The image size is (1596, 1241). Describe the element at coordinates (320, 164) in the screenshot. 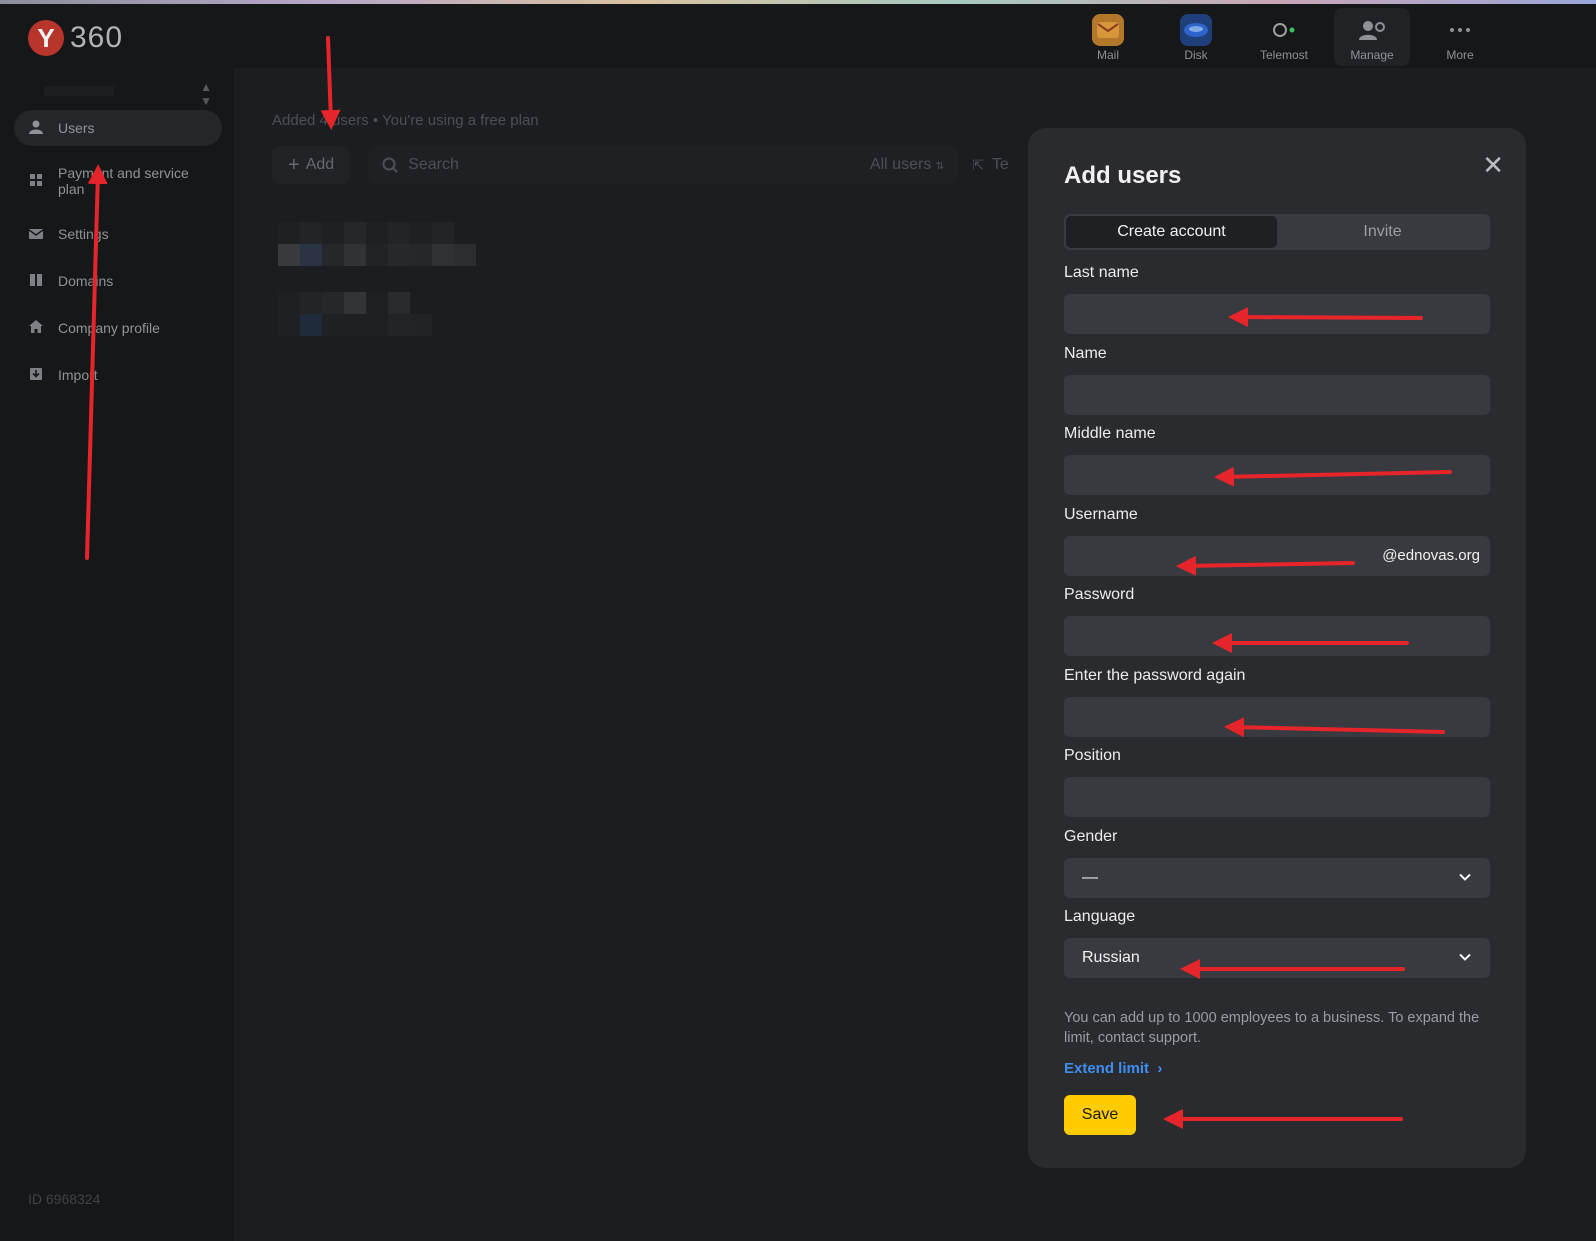

I see `add-button-label: Add` at that location.